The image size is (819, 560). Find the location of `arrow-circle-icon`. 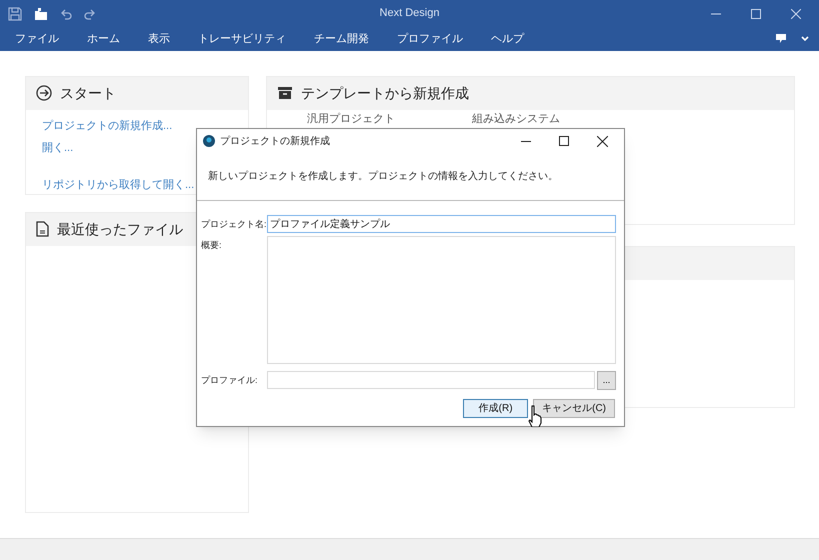

arrow-circle-icon is located at coordinates (44, 93).